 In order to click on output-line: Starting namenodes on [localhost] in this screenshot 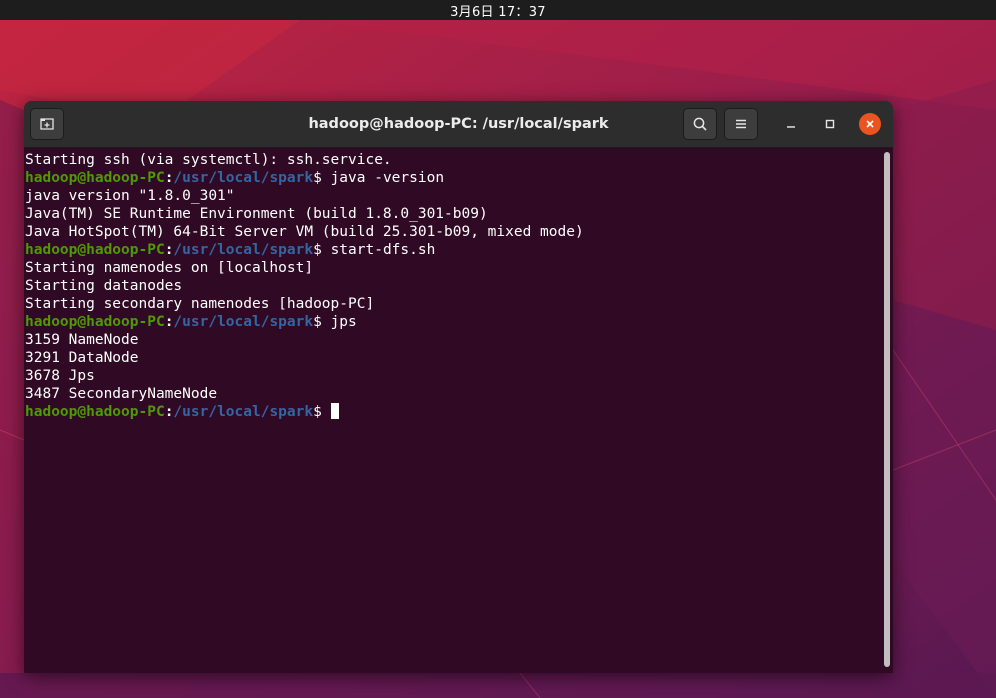, I will do `click(169, 268)`.